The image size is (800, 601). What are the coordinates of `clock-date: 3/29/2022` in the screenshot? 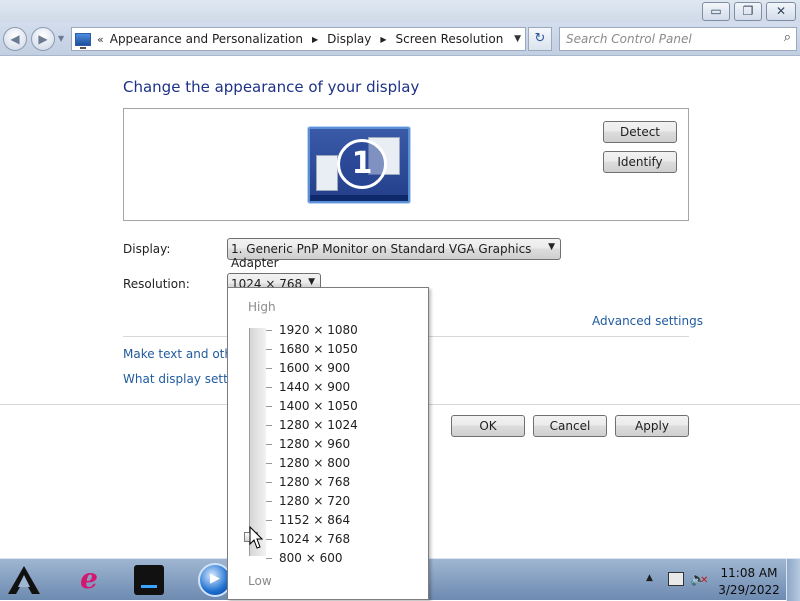 It's located at (749, 590).